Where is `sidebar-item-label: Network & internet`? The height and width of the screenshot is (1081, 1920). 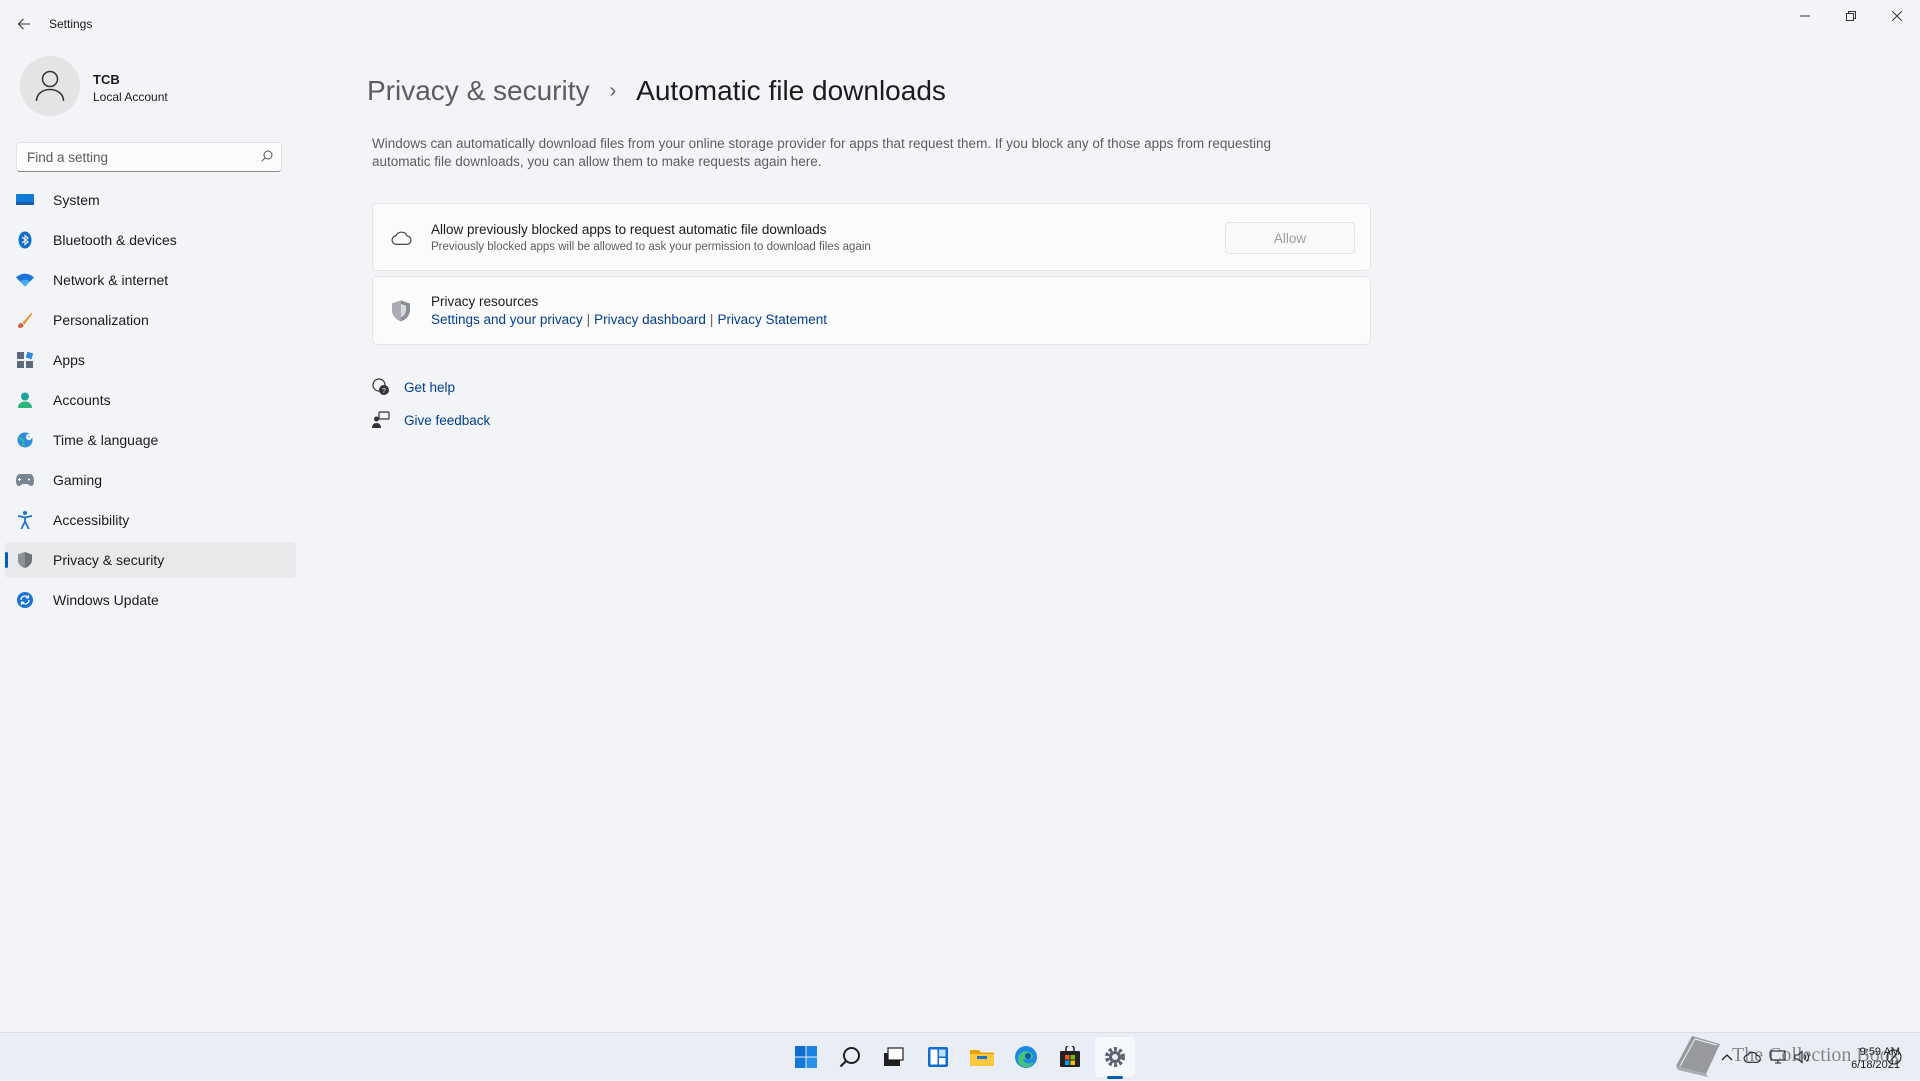
sidebar-item-label: Network & internet is located at coordinates (111, 280).